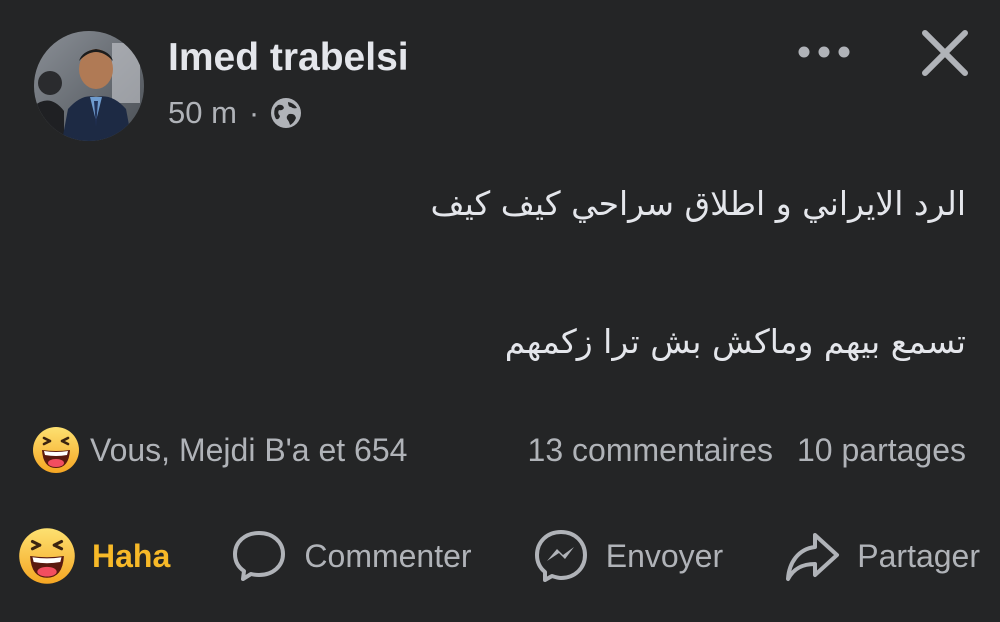 Image resolution: width=1000 pixels, height=622 pixels. I want to click on reaction-summary: Vous, Mejdi B'a et 654, so click(219, 450).